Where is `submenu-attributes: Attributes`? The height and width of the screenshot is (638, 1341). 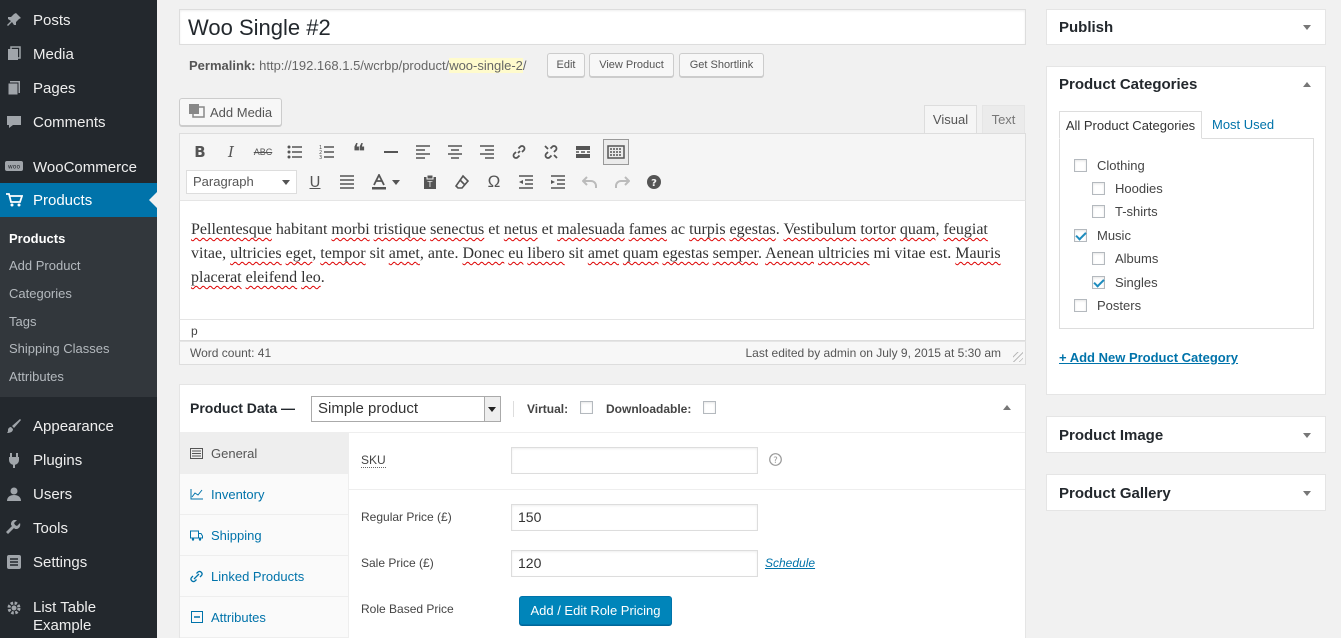
submenu-attributes: Attributes is located at coordinates (36, 376).